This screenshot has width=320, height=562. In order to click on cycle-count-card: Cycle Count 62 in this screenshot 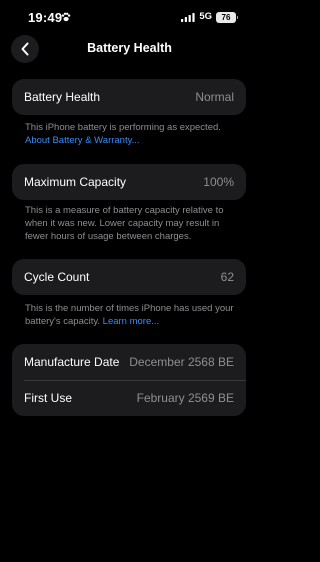, I will do `click(129, 277)`.